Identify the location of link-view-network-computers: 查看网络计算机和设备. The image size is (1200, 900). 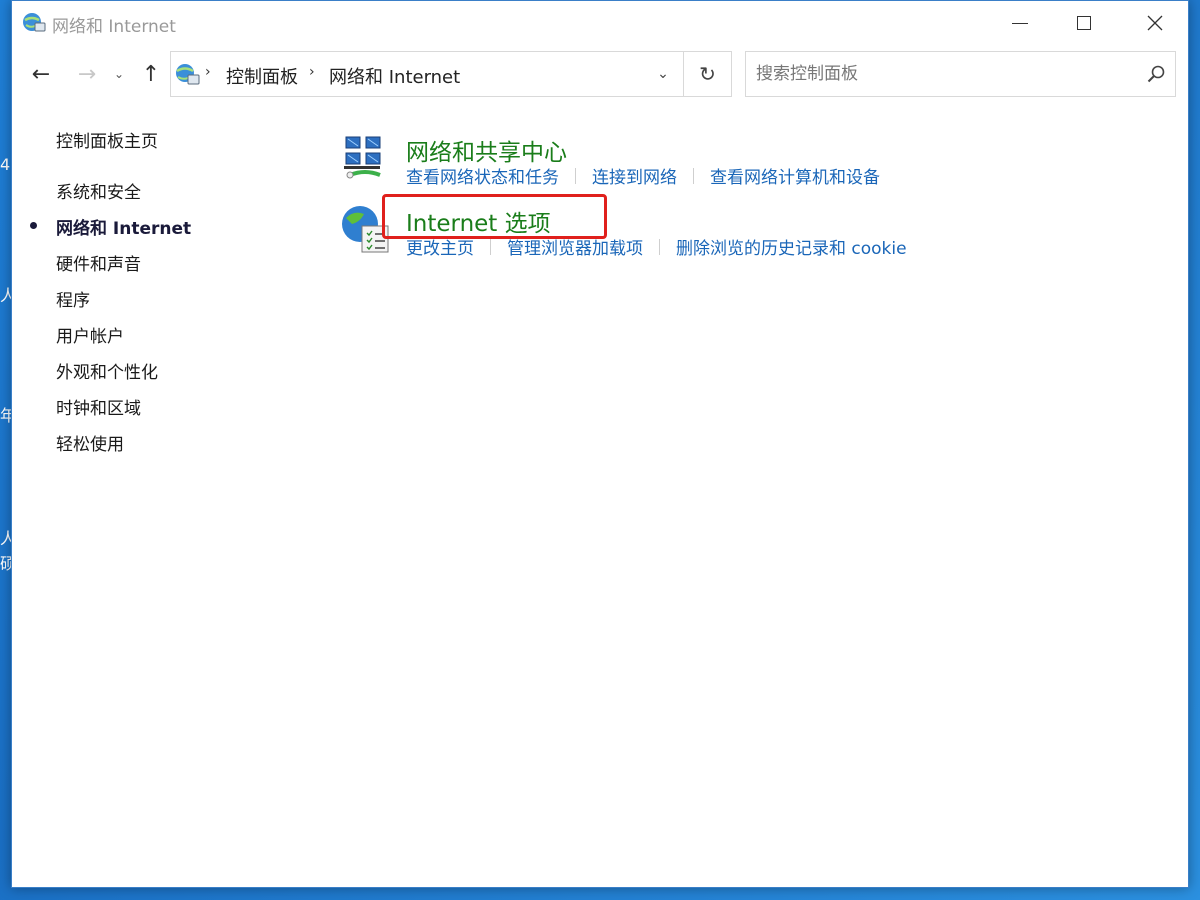
(795, 175).